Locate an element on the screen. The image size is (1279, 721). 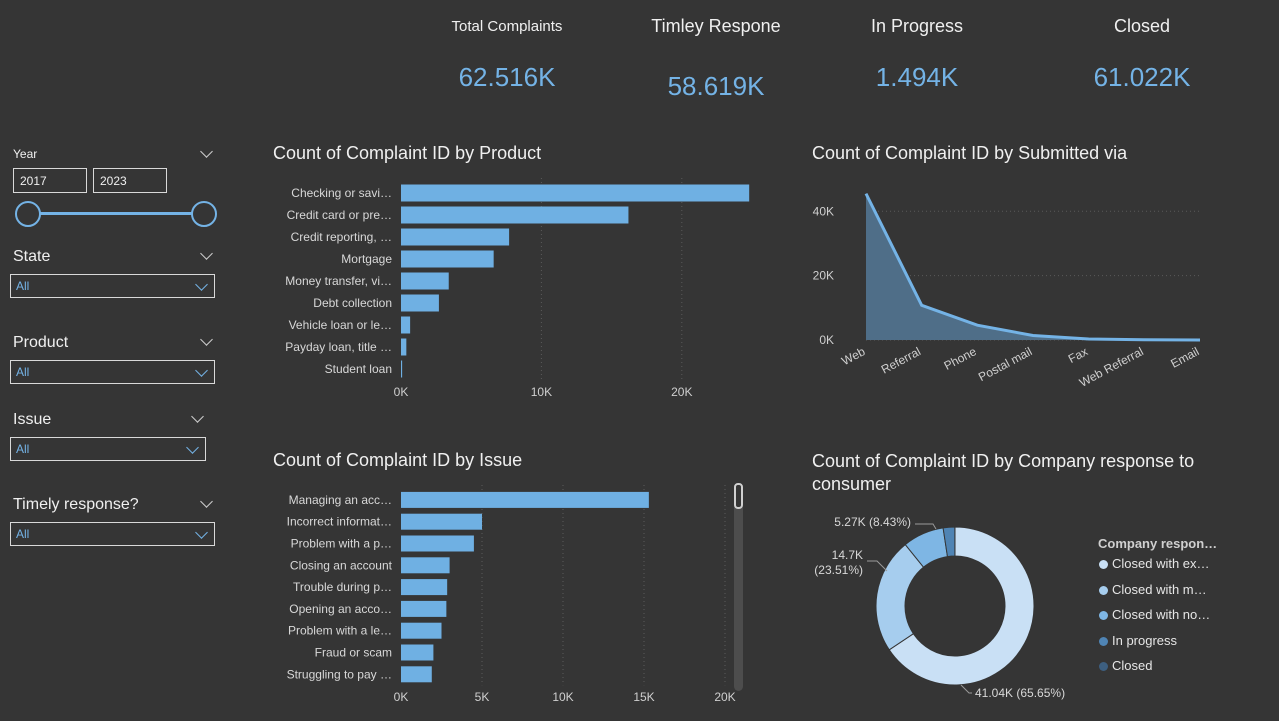
category-label: Closing an account is located at coordinates (341, 565).